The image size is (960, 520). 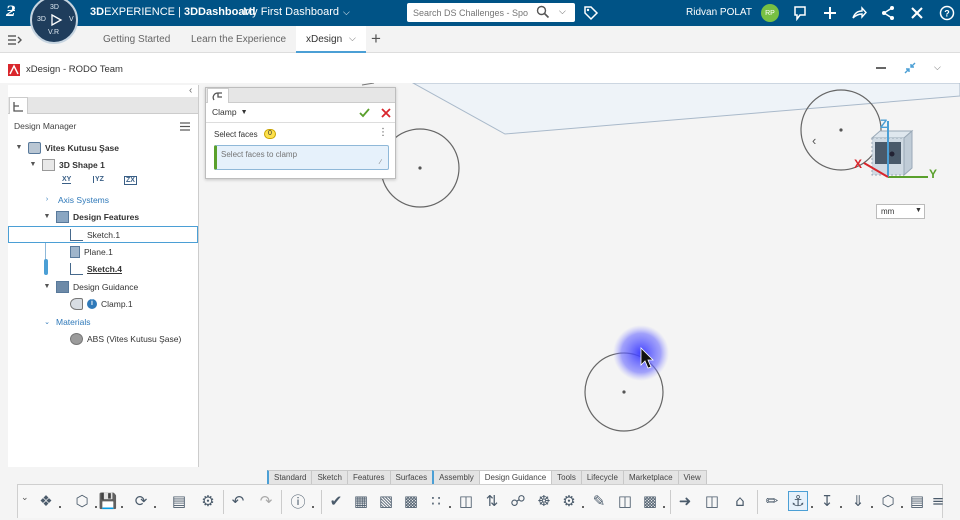 I want to click on tab-tools: Tools, so click(x=566, y=477).